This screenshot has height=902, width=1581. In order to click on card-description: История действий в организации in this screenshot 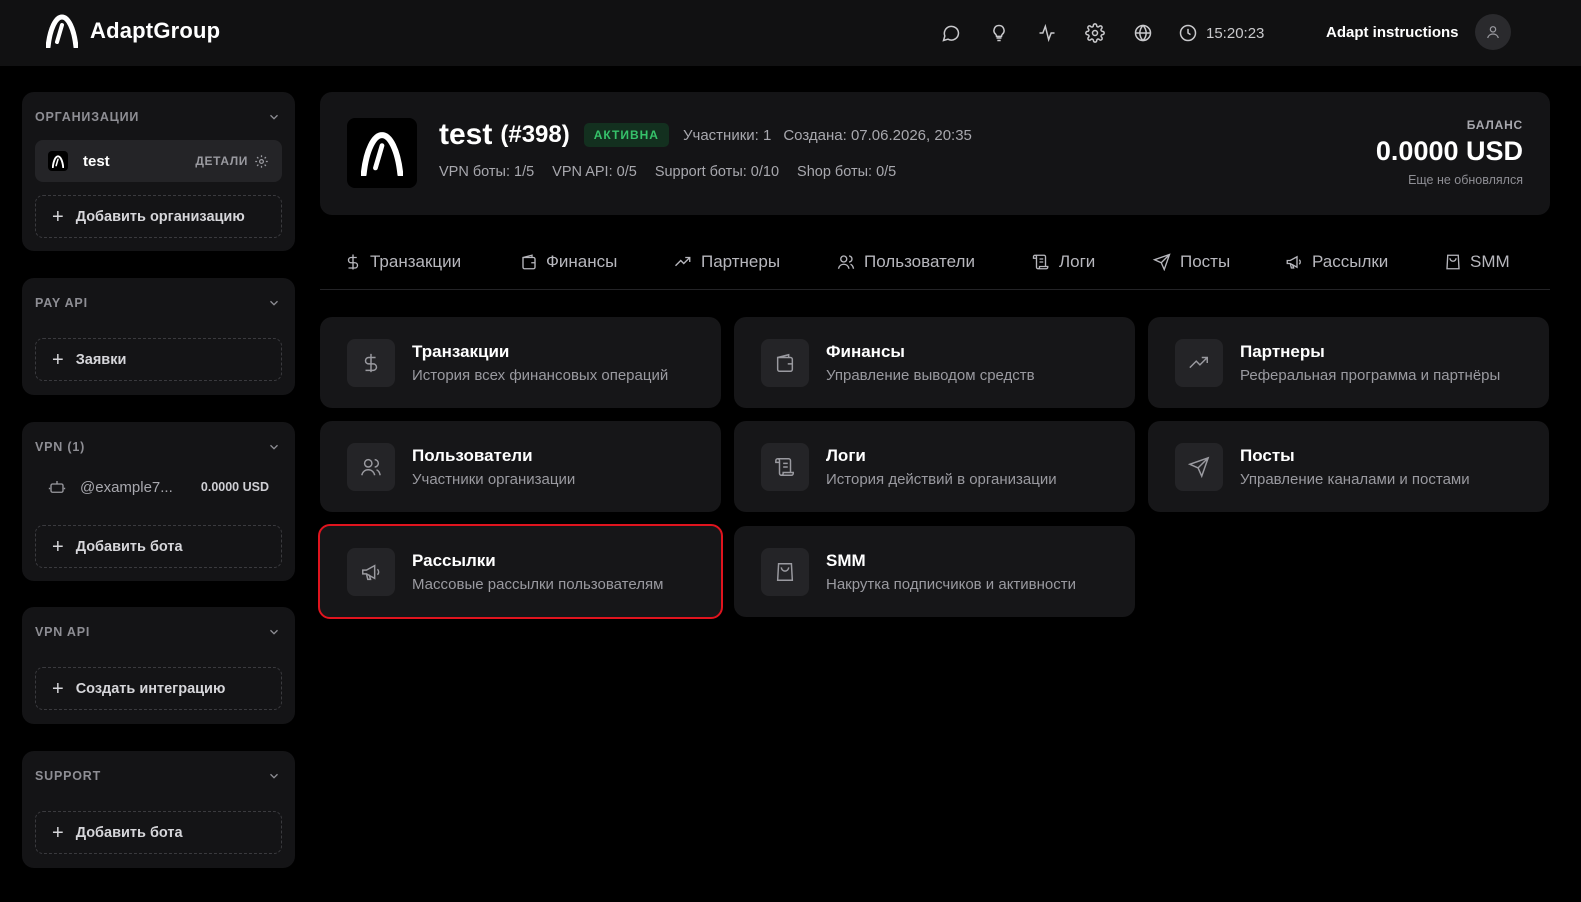, I will do `click(941, 479)`.